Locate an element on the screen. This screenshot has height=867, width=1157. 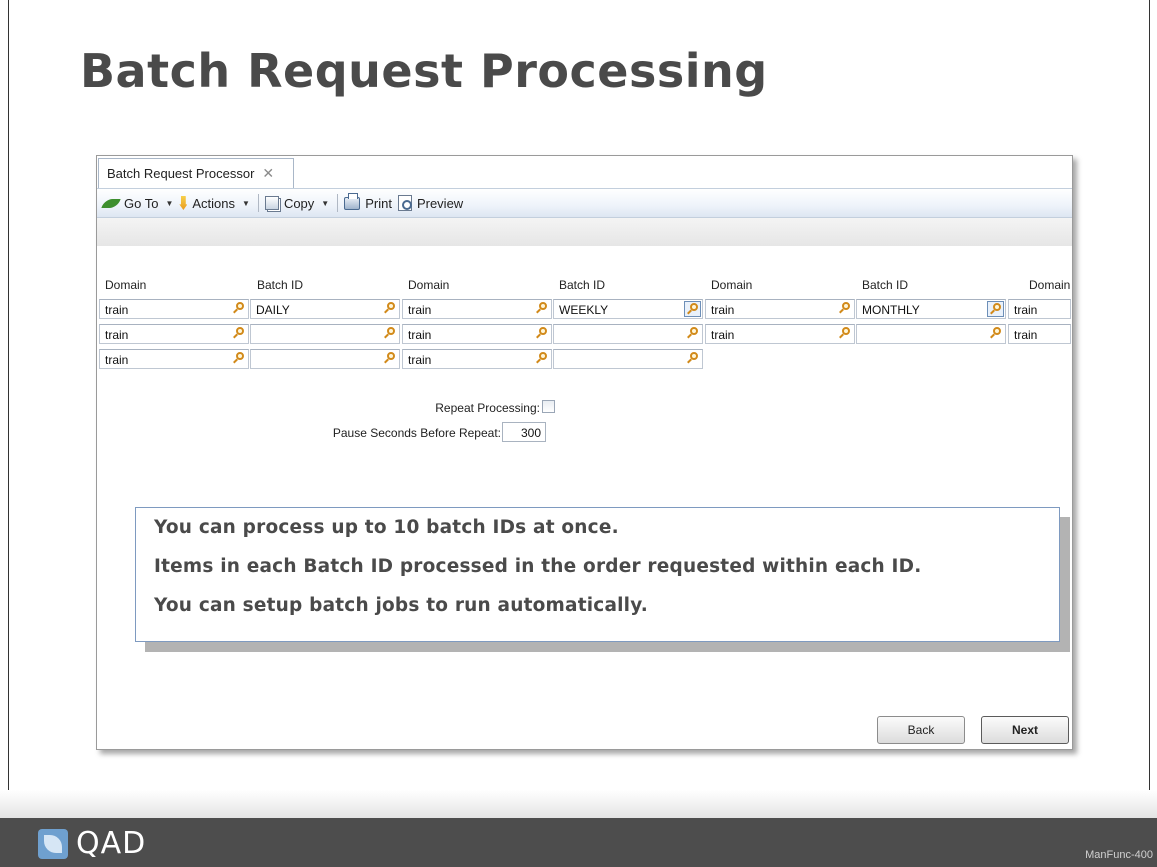
actions-menu-button: Actions ▼ is located at coordinates (214, 203).